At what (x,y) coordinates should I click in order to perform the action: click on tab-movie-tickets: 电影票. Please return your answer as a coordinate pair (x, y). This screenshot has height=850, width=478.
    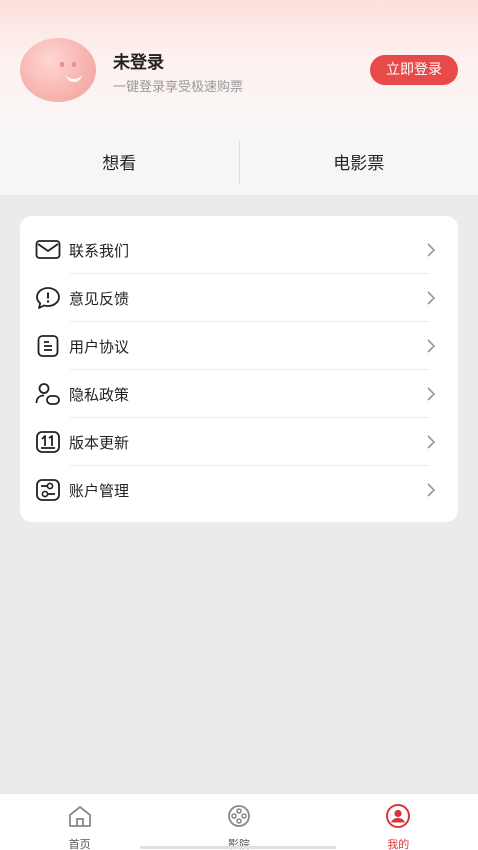
    Looking at the image, I should click on (359, 161).